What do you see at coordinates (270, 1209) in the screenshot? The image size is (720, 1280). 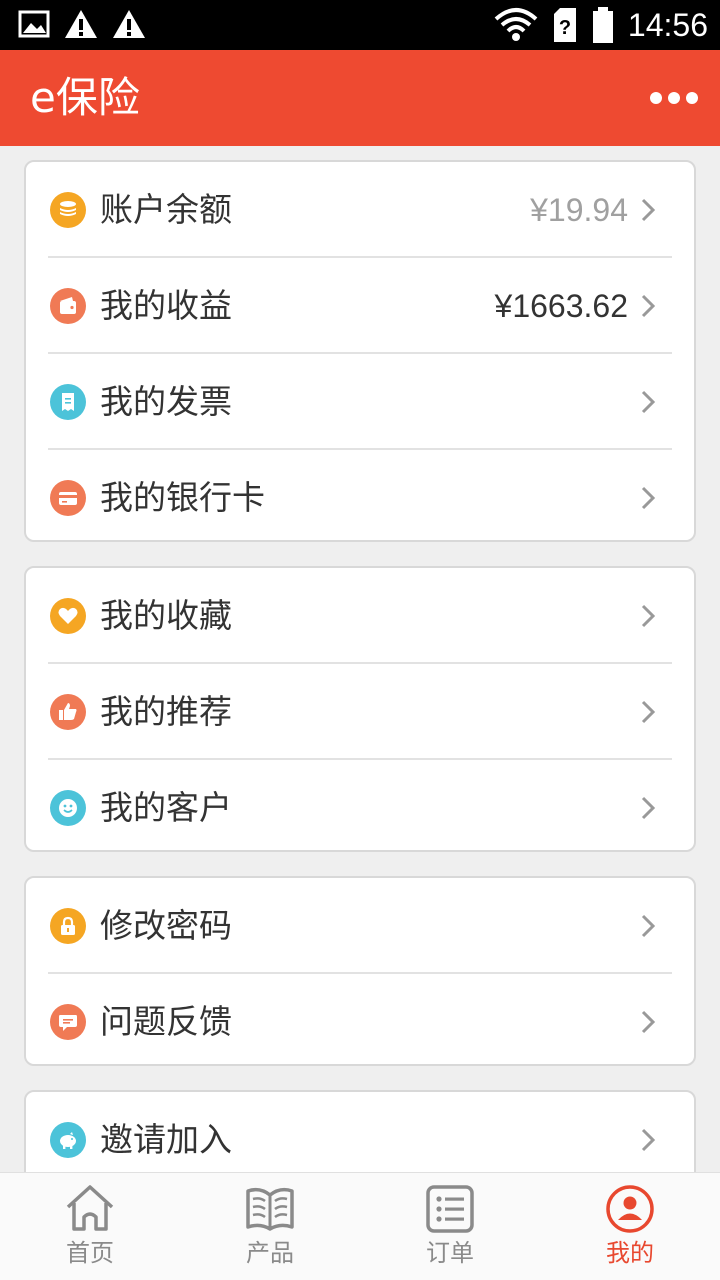 I see `book-icon` at bounding box center [270, 1209].